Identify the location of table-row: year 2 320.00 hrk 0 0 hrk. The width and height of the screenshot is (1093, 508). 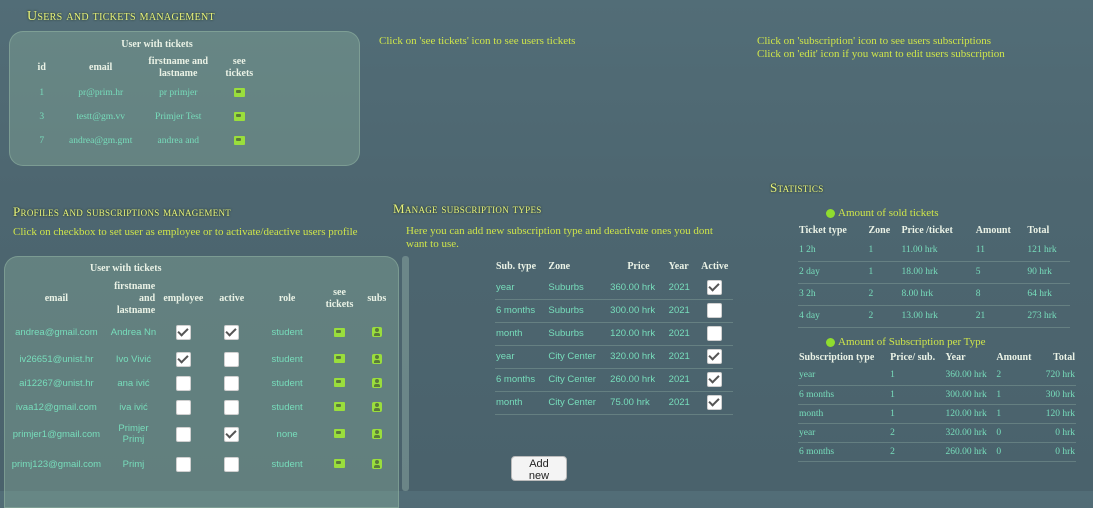
(937, 433).